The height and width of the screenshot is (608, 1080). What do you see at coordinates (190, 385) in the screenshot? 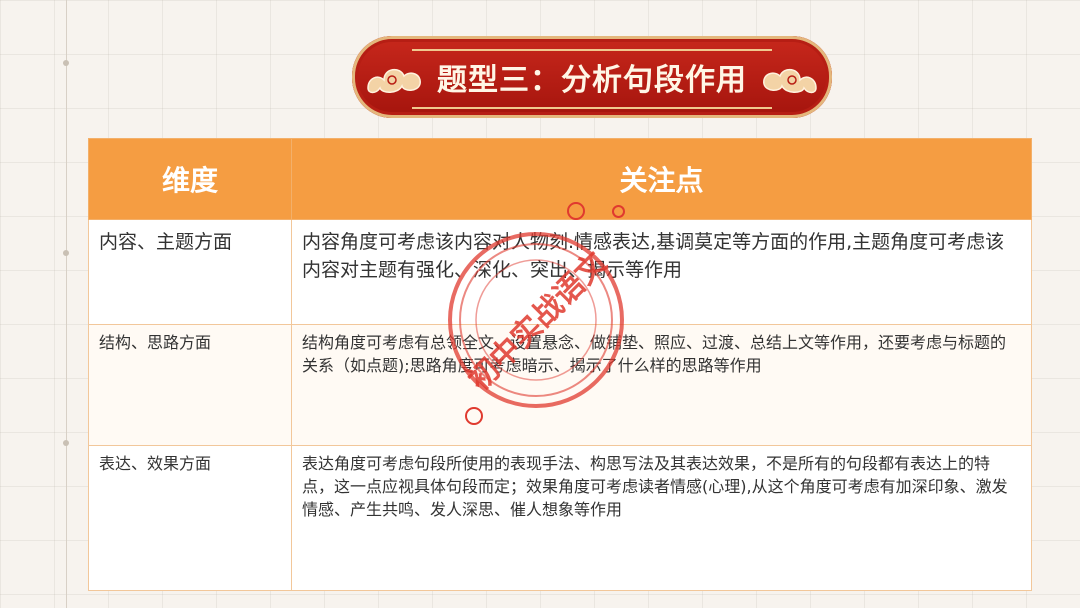
I see `row-dimension: 结构、思路方面` at bounding box center [190, 385].